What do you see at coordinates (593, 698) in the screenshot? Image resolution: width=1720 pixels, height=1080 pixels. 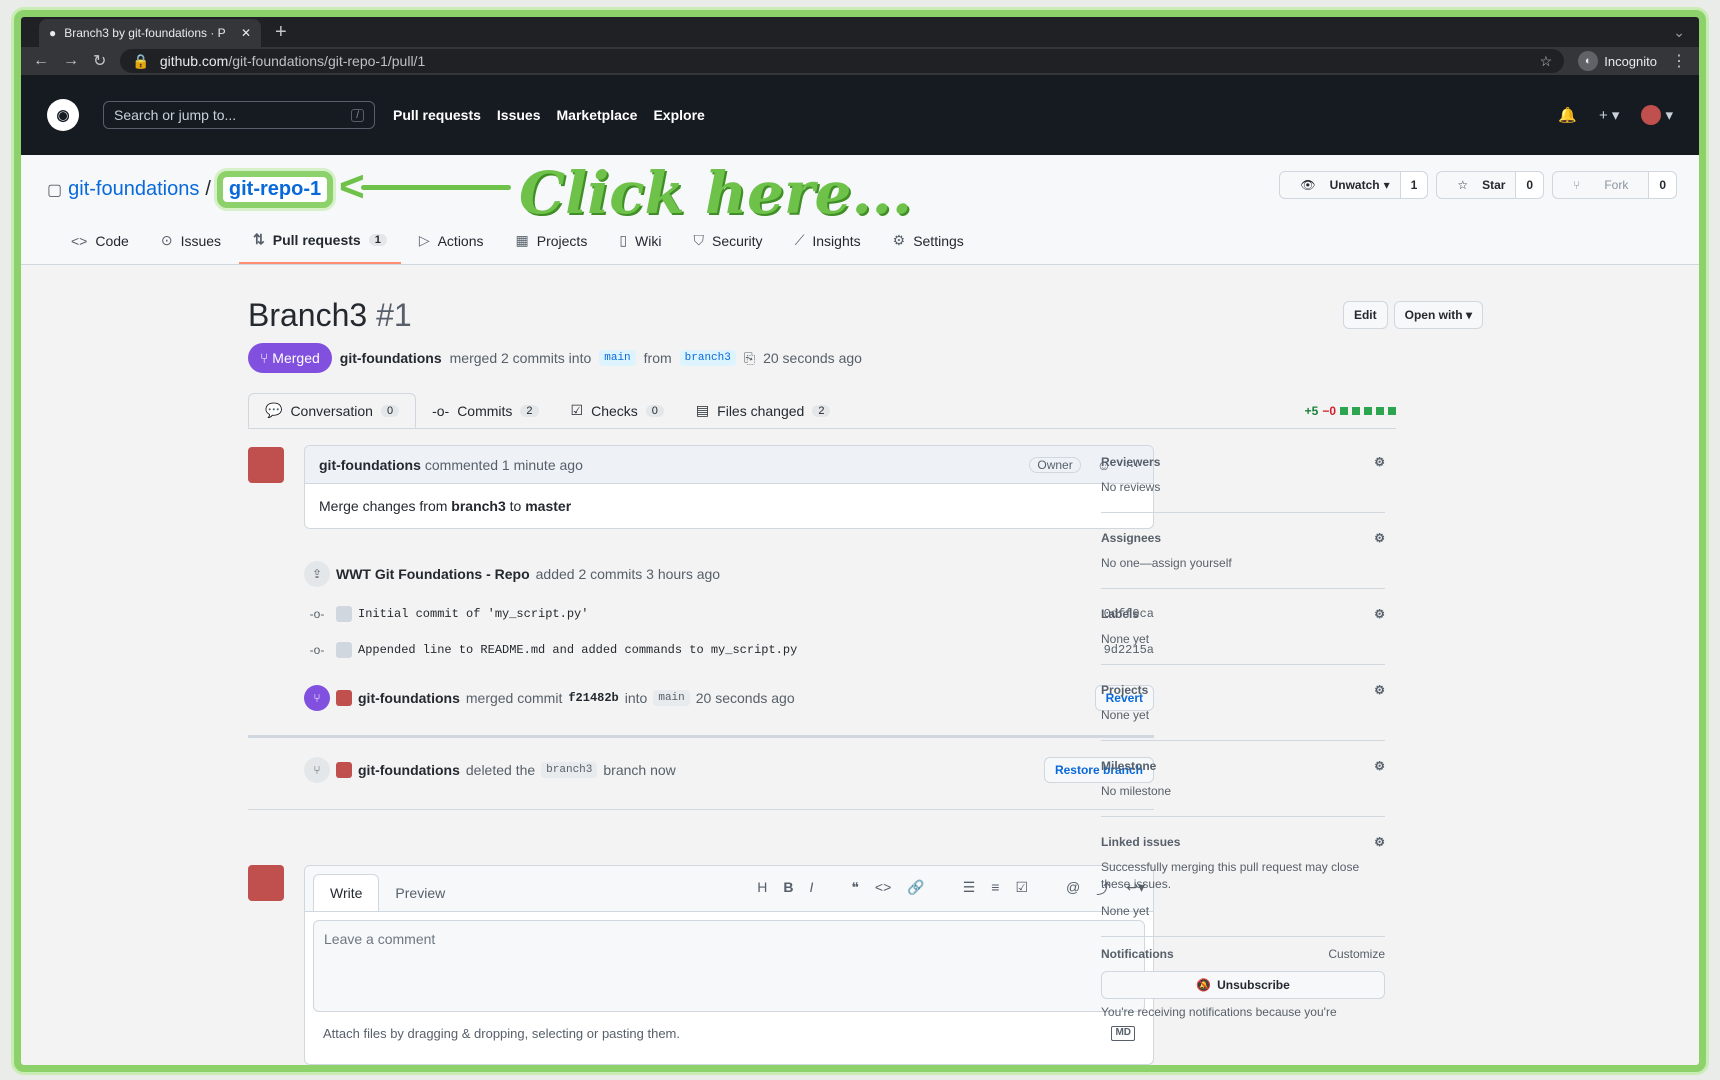 I see `merge-sha-link: f21482b` at bounding box center [593, 698].